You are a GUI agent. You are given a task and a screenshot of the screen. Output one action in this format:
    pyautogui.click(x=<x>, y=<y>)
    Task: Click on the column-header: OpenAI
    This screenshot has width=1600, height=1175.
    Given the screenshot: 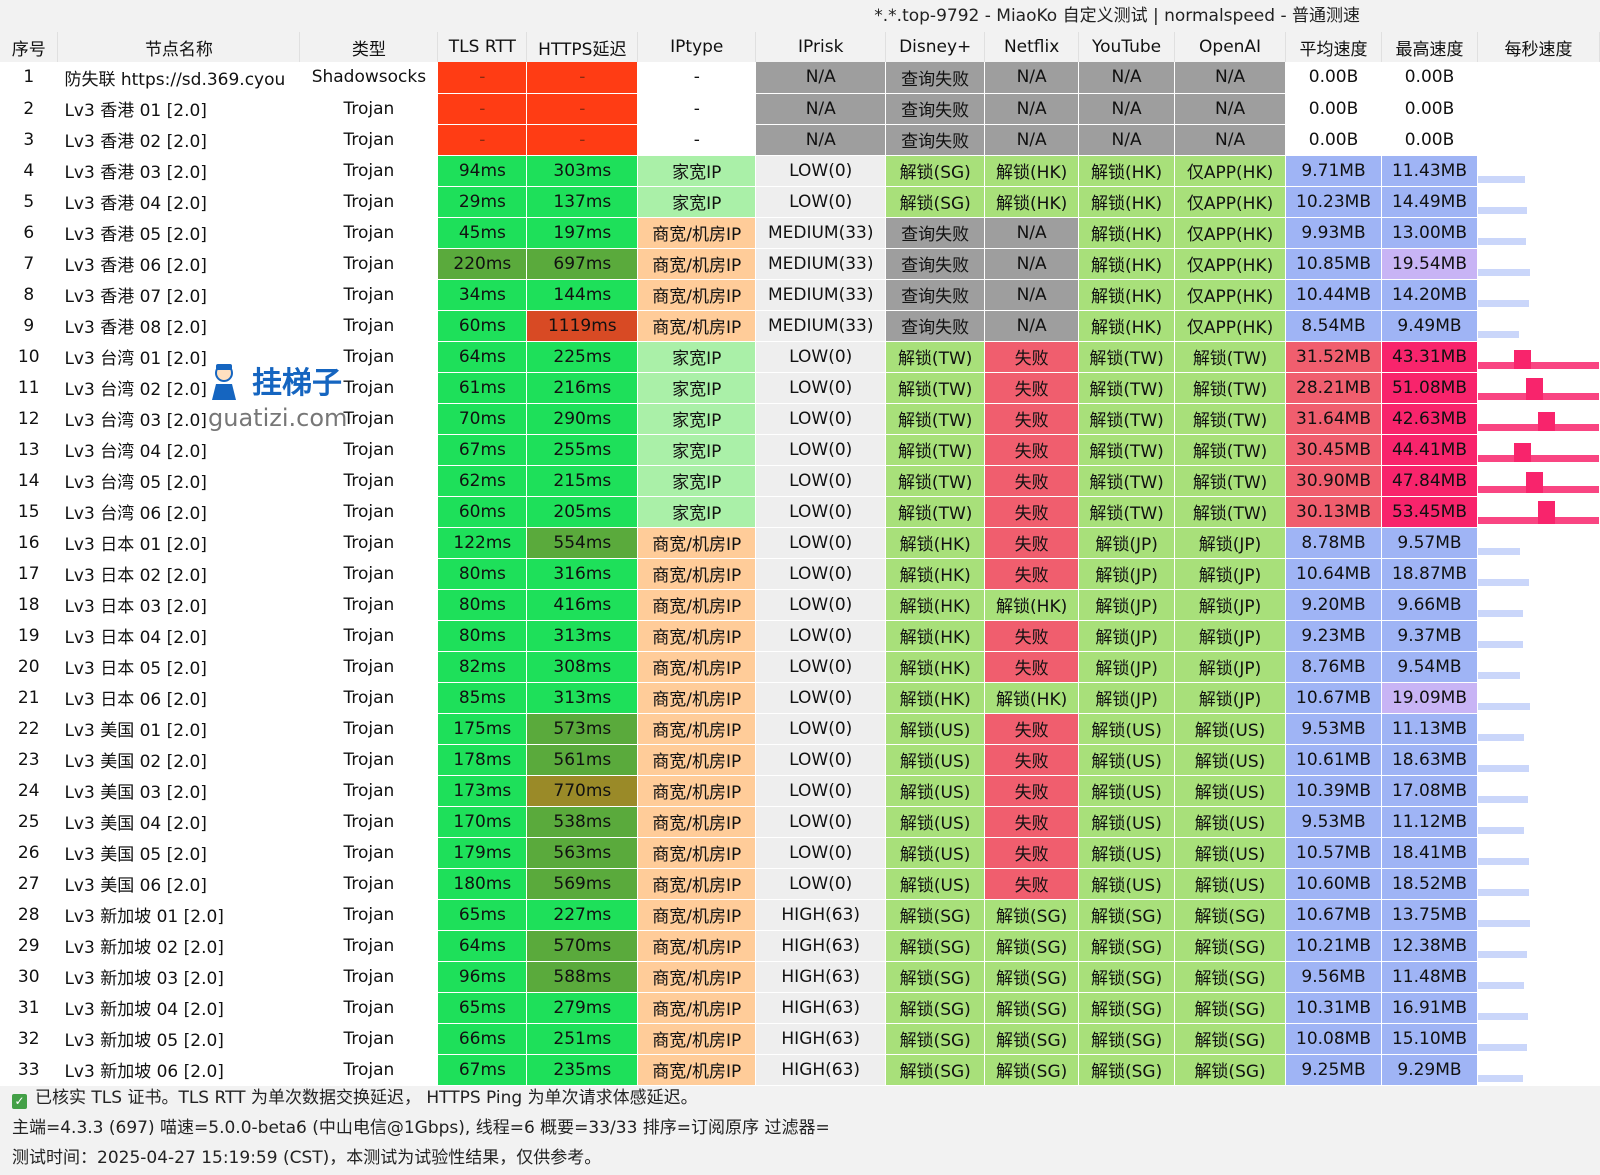 What is the action you would take?
    pyautogui.click(x=1230, y=47)
    